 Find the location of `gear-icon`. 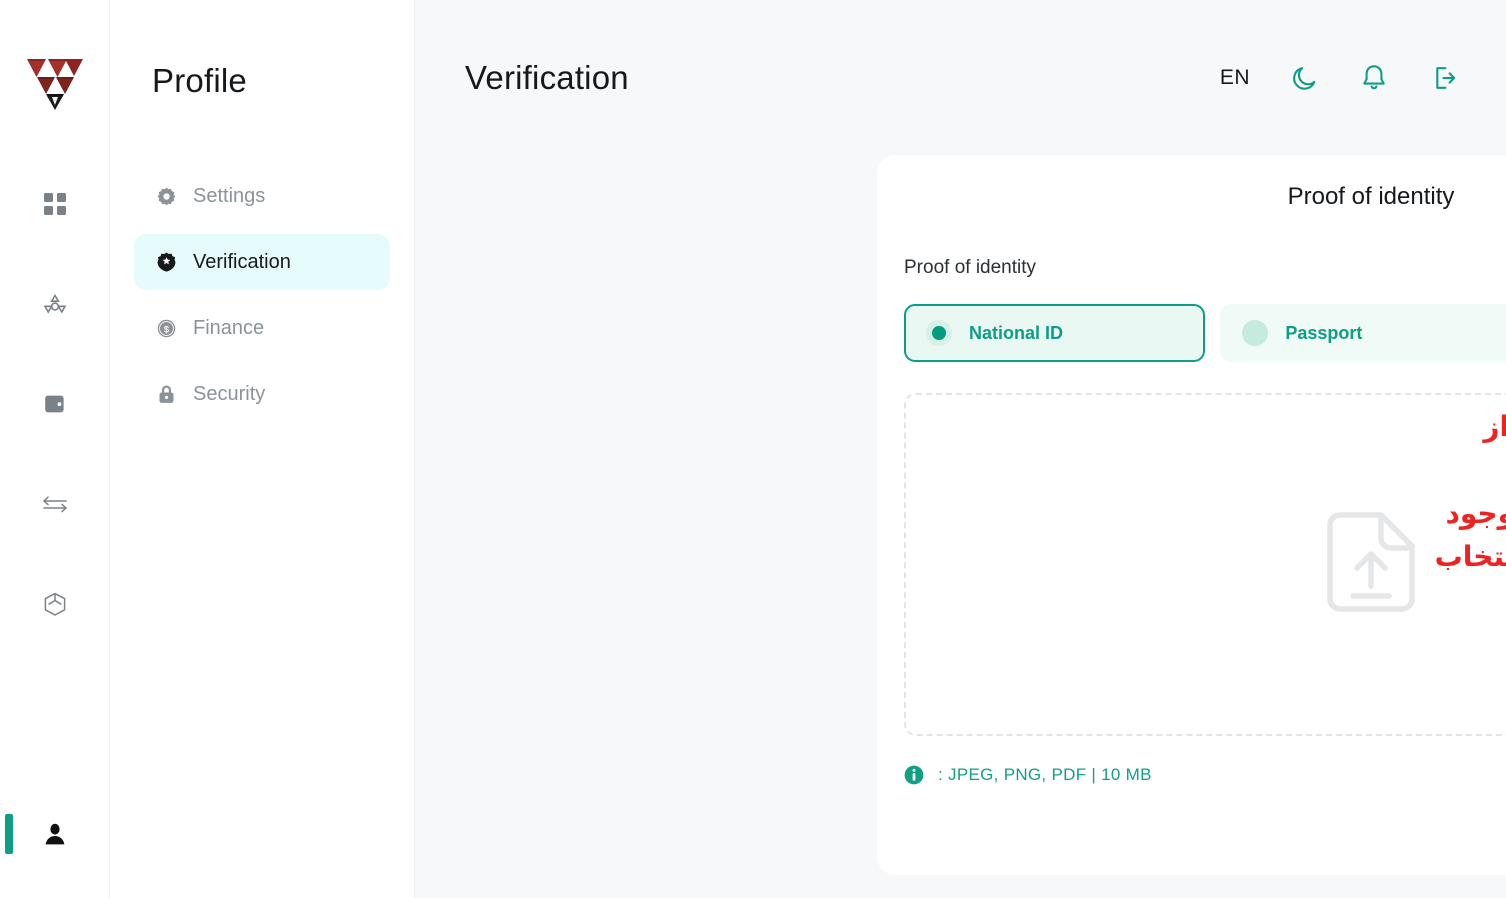

gear-icon is located at coordinates (166, 196).